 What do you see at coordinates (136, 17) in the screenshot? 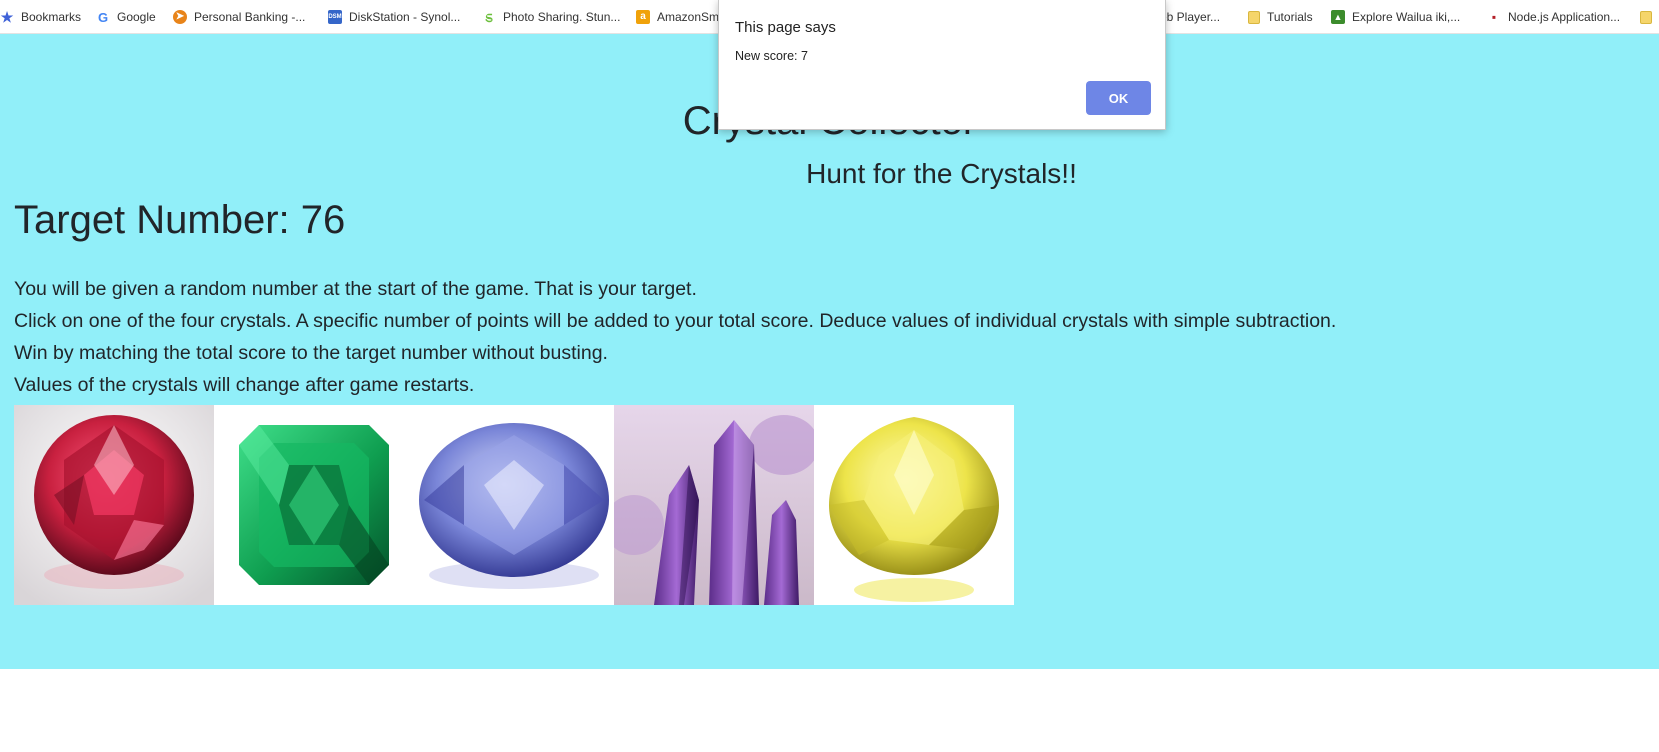
I see `bookmark-label: Google` at bounding box center [136, 17].